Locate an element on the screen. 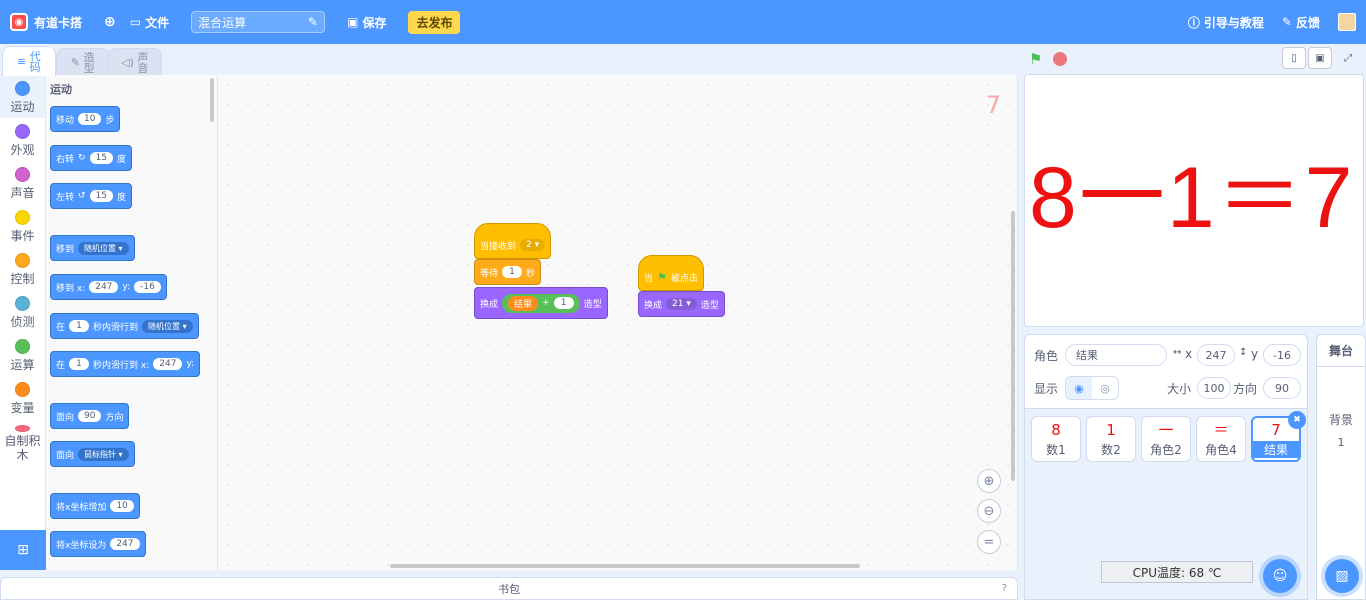 The height and width of the screenshot is (600, 1366). script-vertical-scrollbar is located at coordinates (1013, 346).